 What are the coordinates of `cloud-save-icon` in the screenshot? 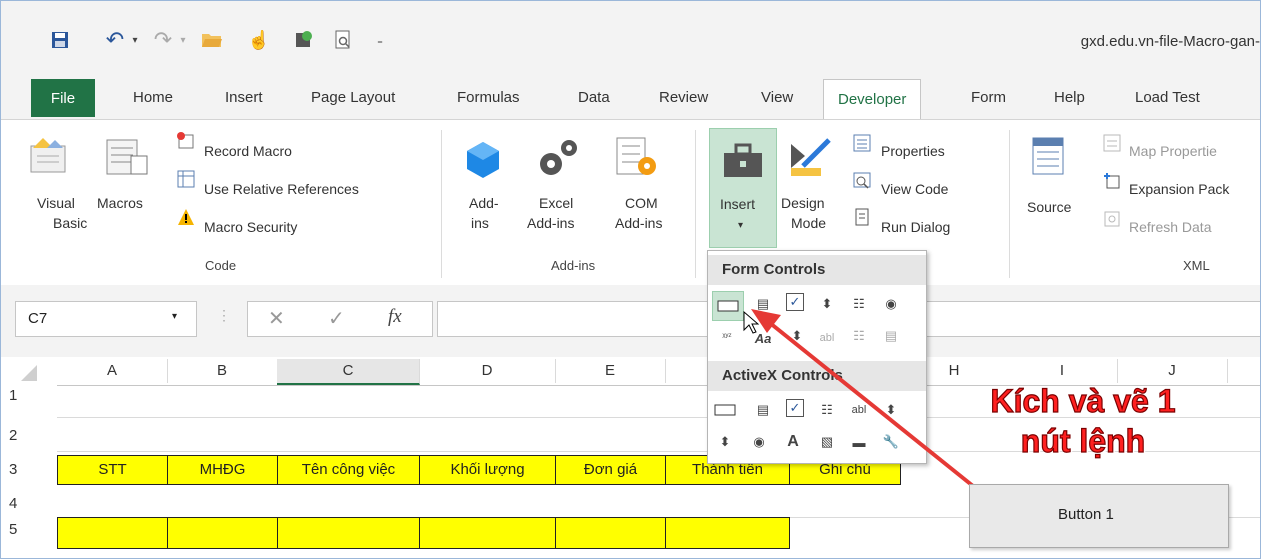 It's located at (303, 40).